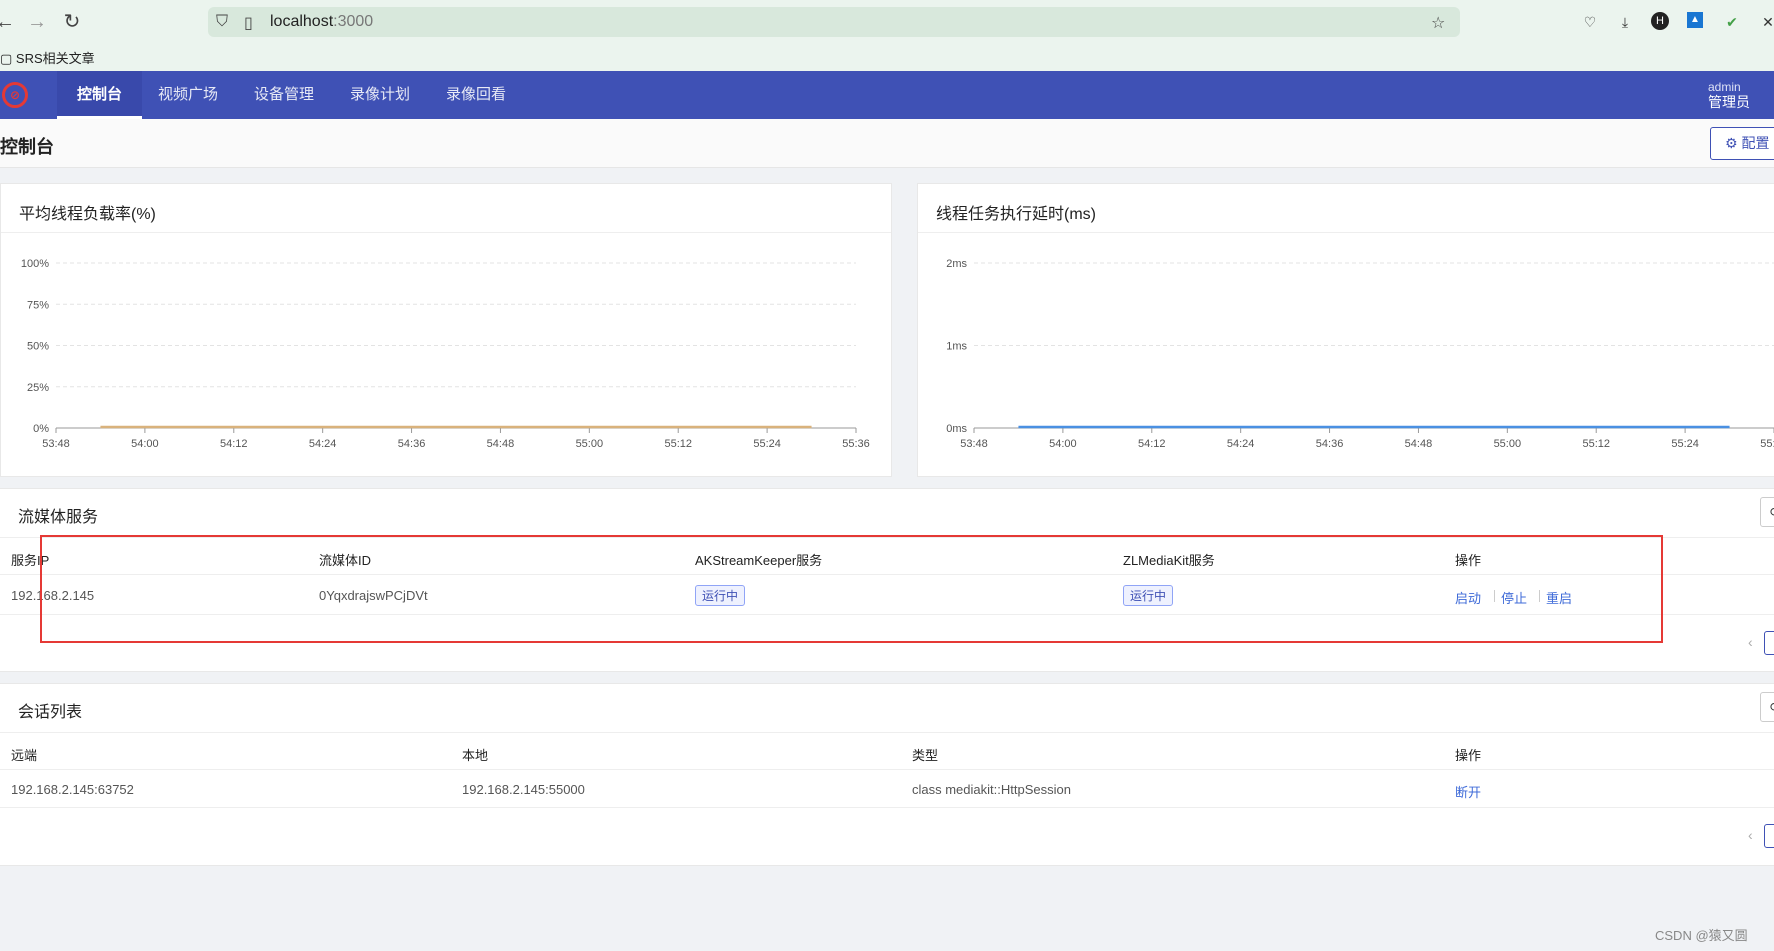 Image resolution: width=1774 pixels, height=951 pixels. I want to click on local-address: 192.168.2.145:55000, so click(523, 789).